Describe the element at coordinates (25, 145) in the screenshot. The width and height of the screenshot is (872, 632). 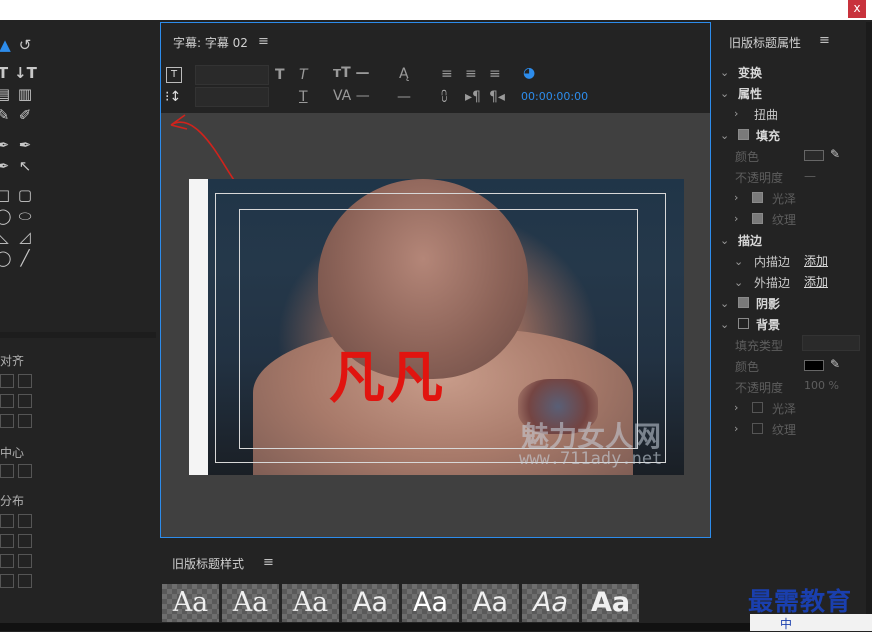
I see `add-anchor-tool-icon: ✒` at that location.